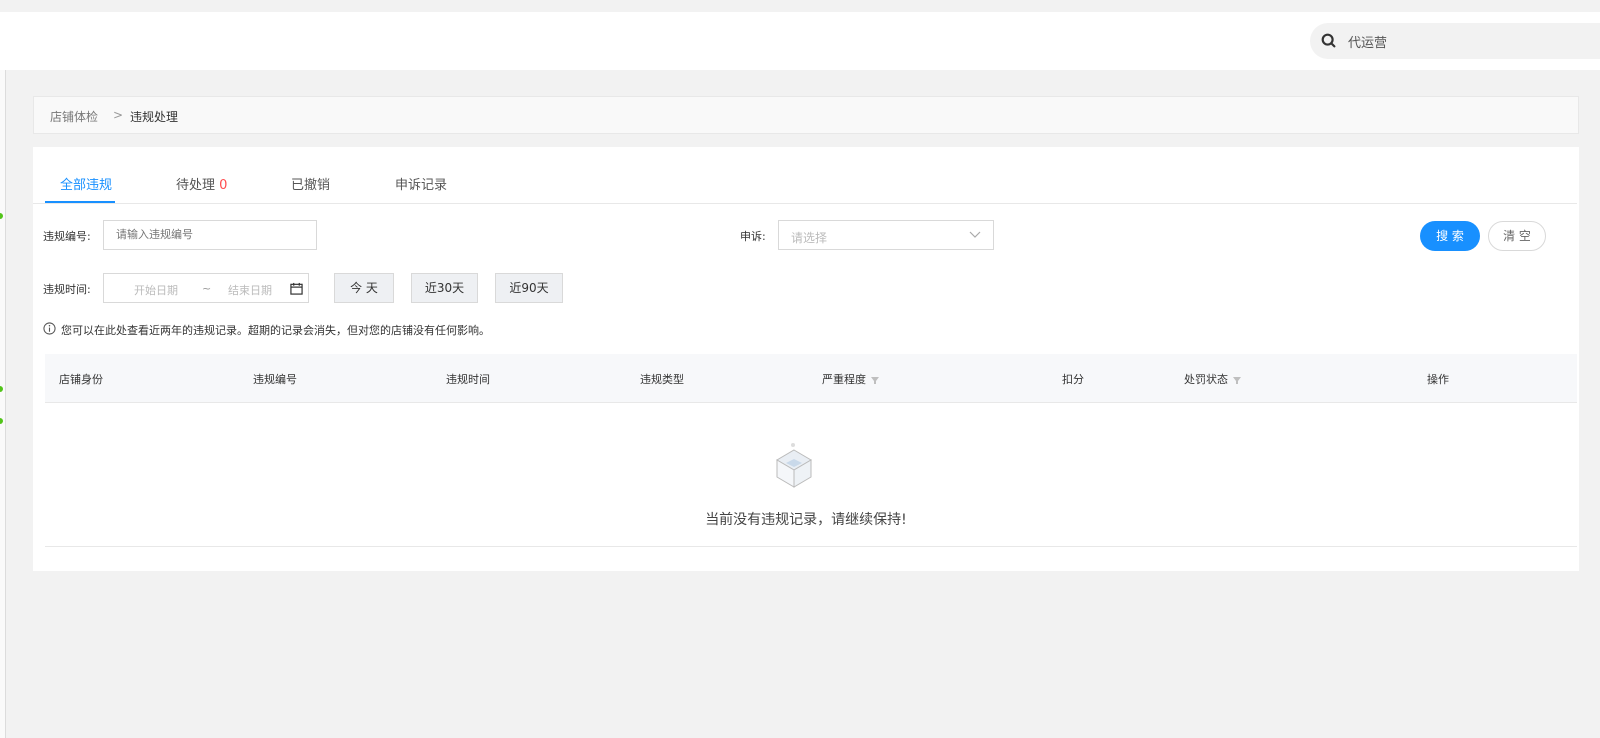  I want to click on tab-appeal-records: 申诉记录, so click(421, 183).